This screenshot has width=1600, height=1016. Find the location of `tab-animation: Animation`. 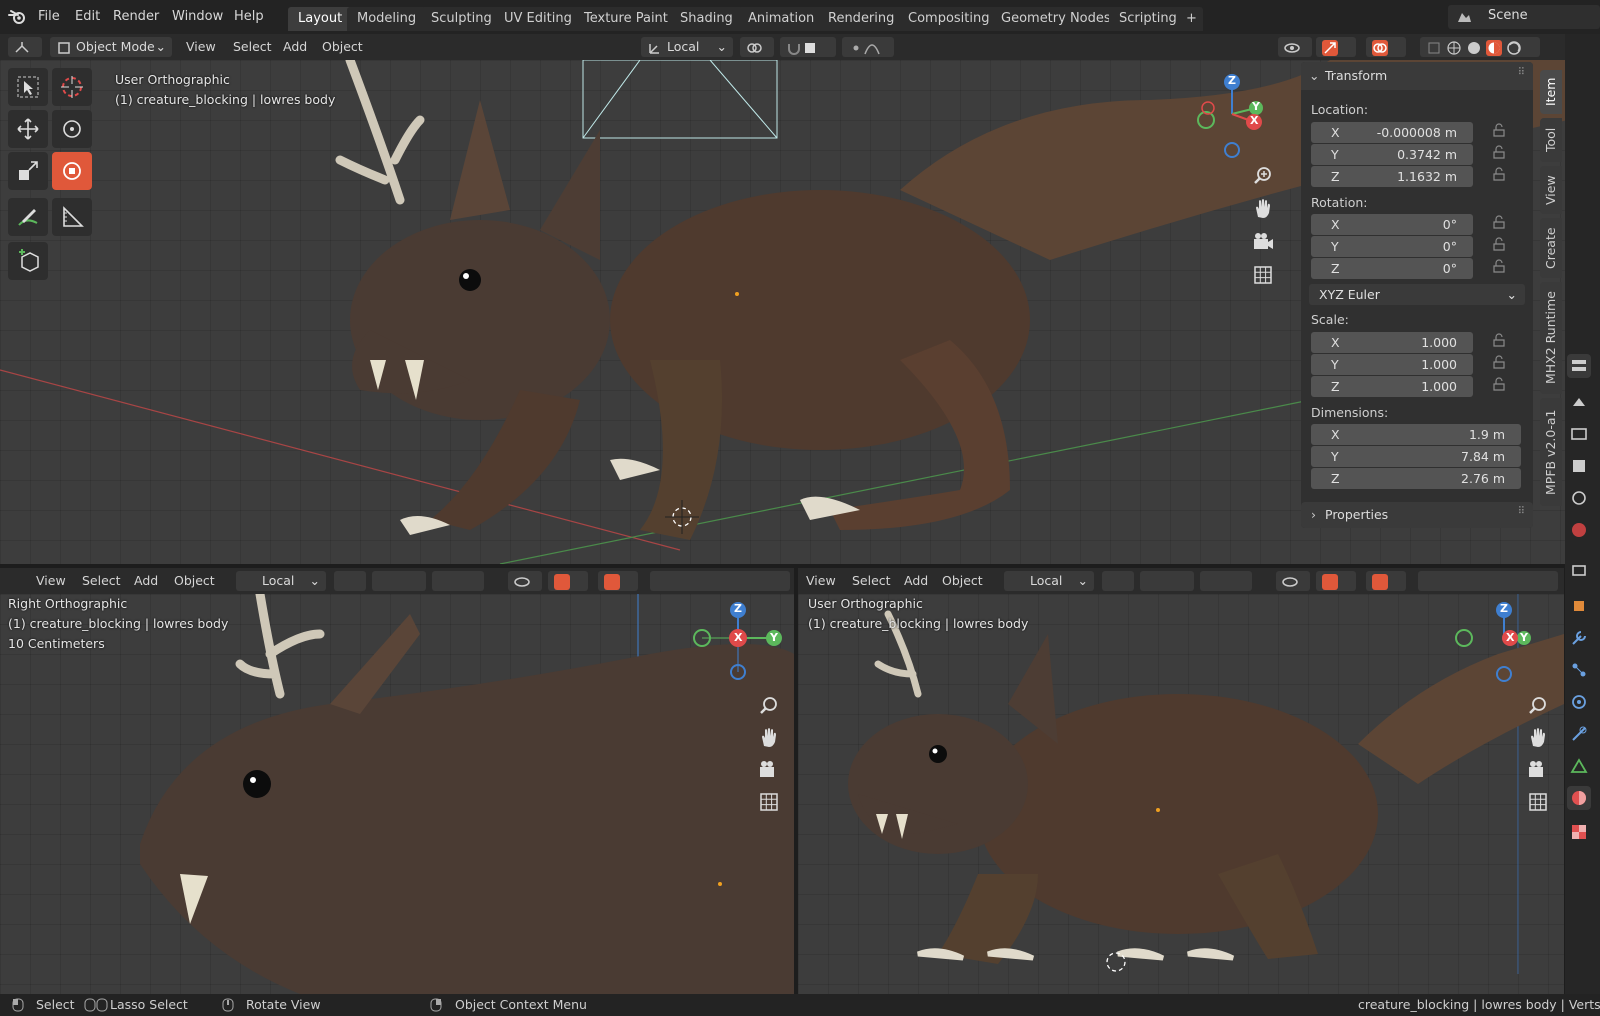

tab-animation: Animation is located at coordinates (781, 19).